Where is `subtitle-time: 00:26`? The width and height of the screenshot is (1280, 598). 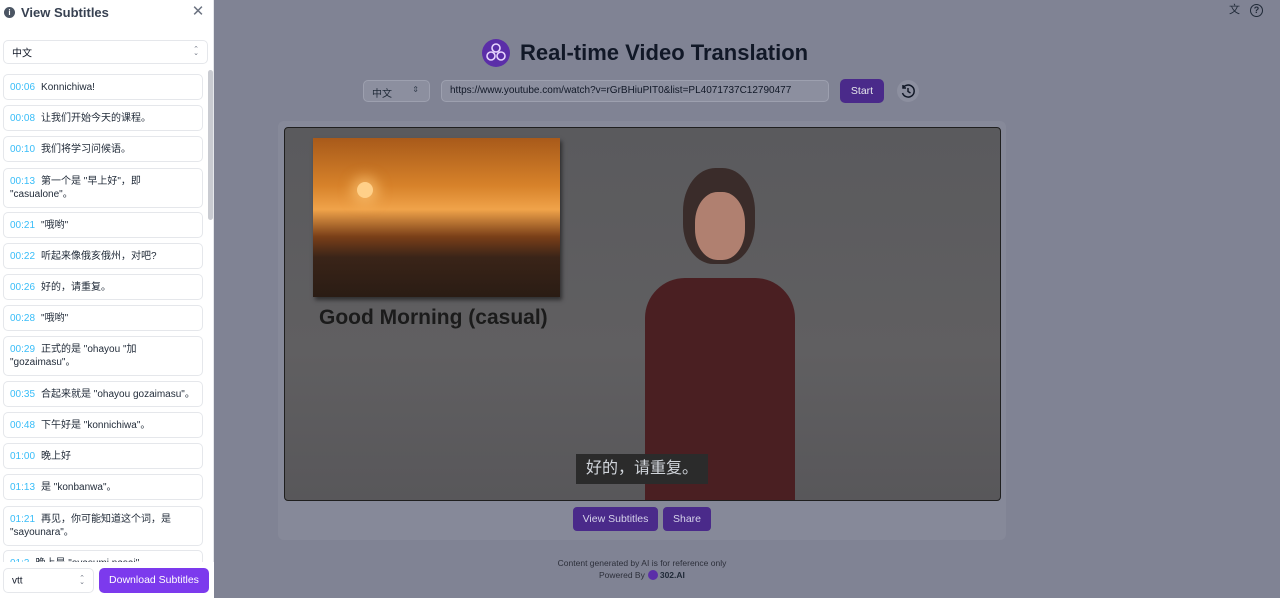
subtitle-time: 00:26 is located at coordinates (22, 287).